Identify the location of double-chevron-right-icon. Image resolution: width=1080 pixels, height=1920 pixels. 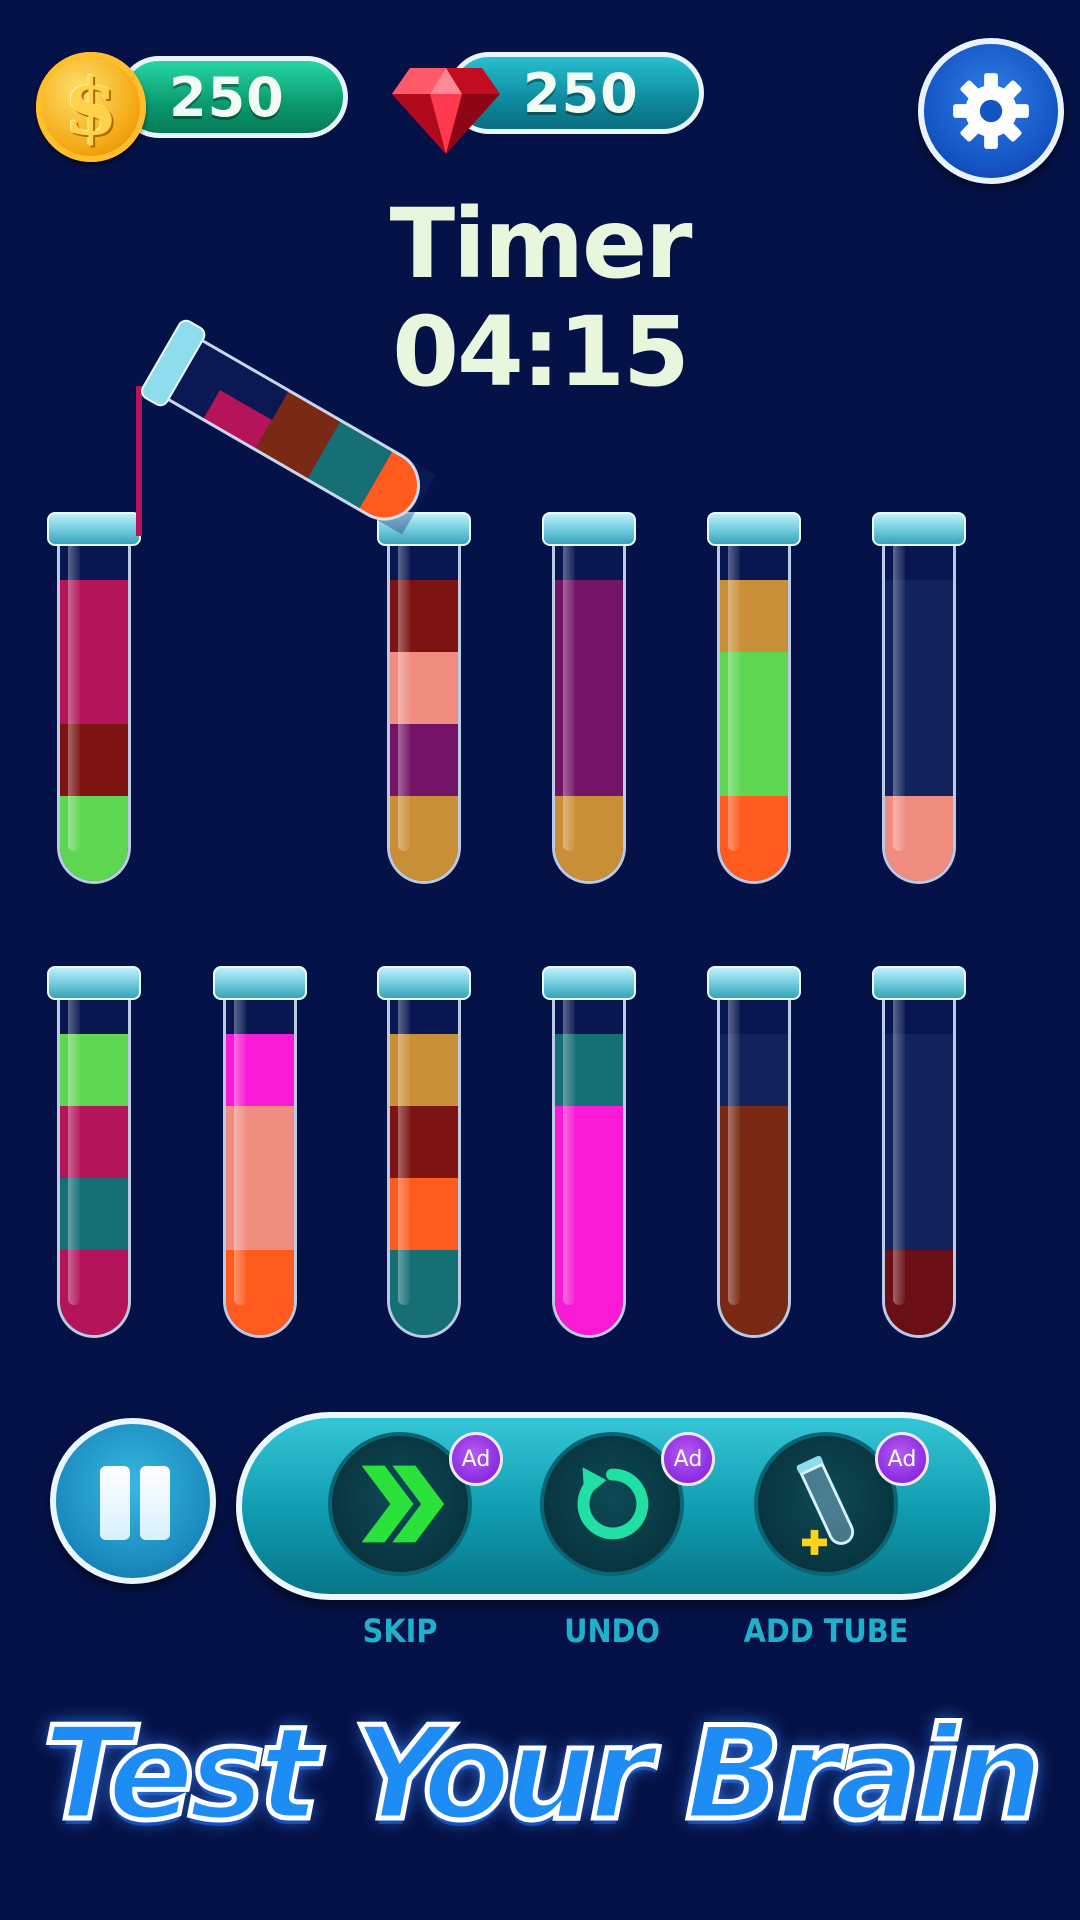
(403, 1504).